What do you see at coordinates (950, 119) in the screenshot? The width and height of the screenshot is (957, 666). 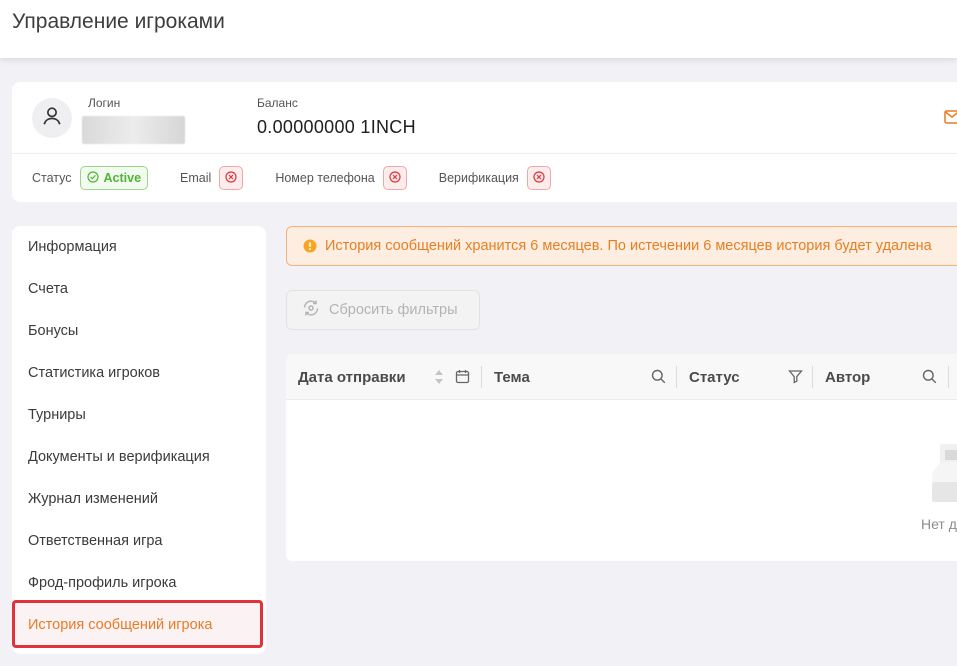 I see `mail-icon` at bounding box center [950, 119].